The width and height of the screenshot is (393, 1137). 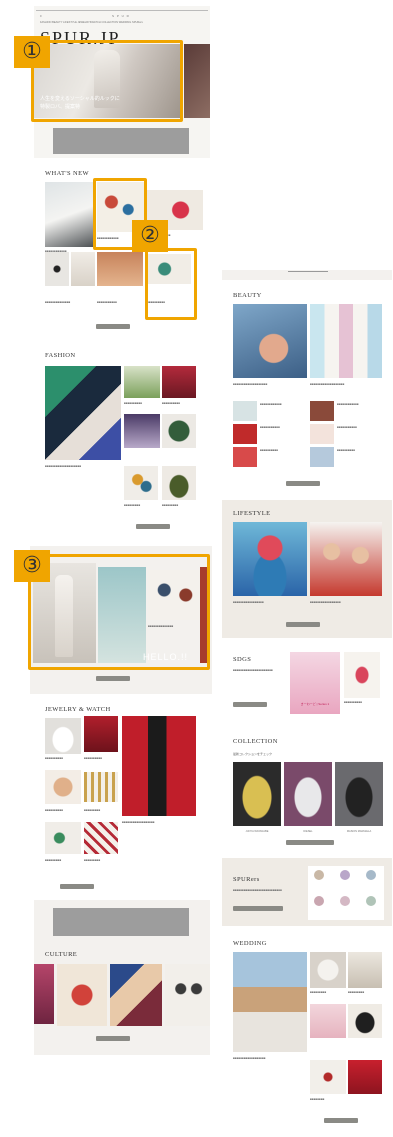 What do you see at coordinates (259, 670) in the screenshot?
I see `sdgs-desc: ■■■■■■■■■■■■■■■■■■■■■■` at bounding box center [259, 670].